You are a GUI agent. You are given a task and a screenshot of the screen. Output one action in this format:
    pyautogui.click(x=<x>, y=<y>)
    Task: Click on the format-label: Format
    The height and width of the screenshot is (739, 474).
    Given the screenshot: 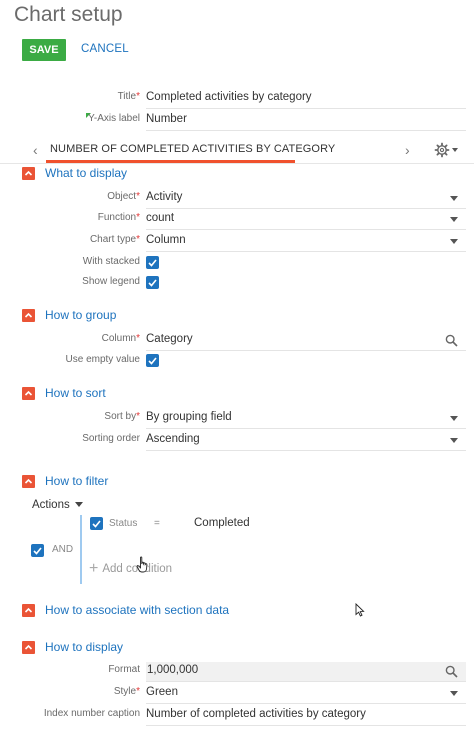 What is the action you would take?
    pyautogui.click(x=124, y=669)
    